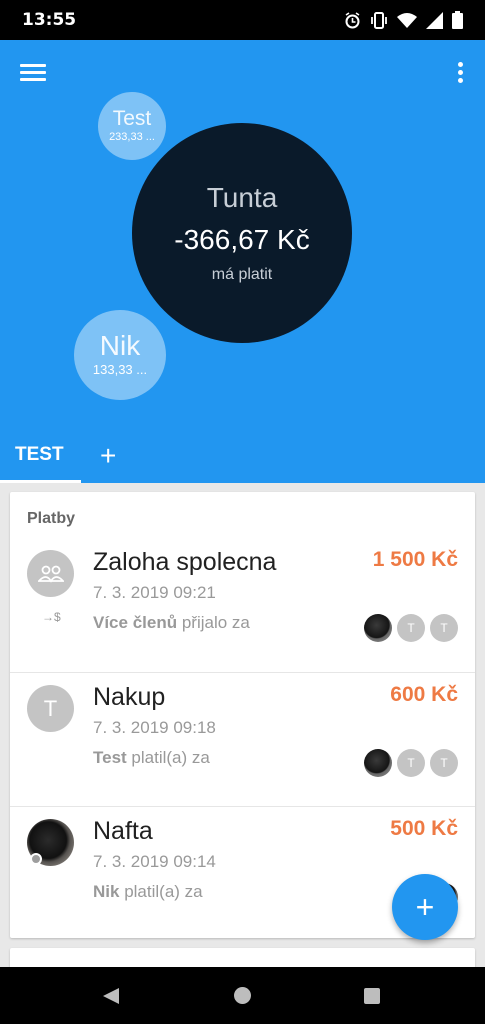 The width and height of the screenshot is (485, 1024). Describe the element at coordinates (434, 20) in the screenshot. I see `signal-icon` at that location.